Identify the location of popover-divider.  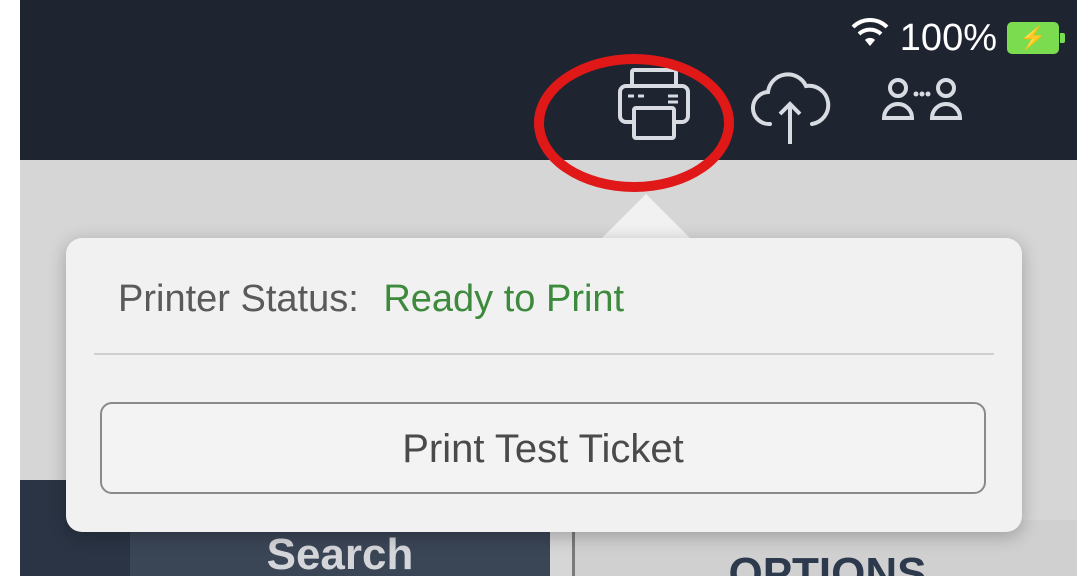
(544, 354).